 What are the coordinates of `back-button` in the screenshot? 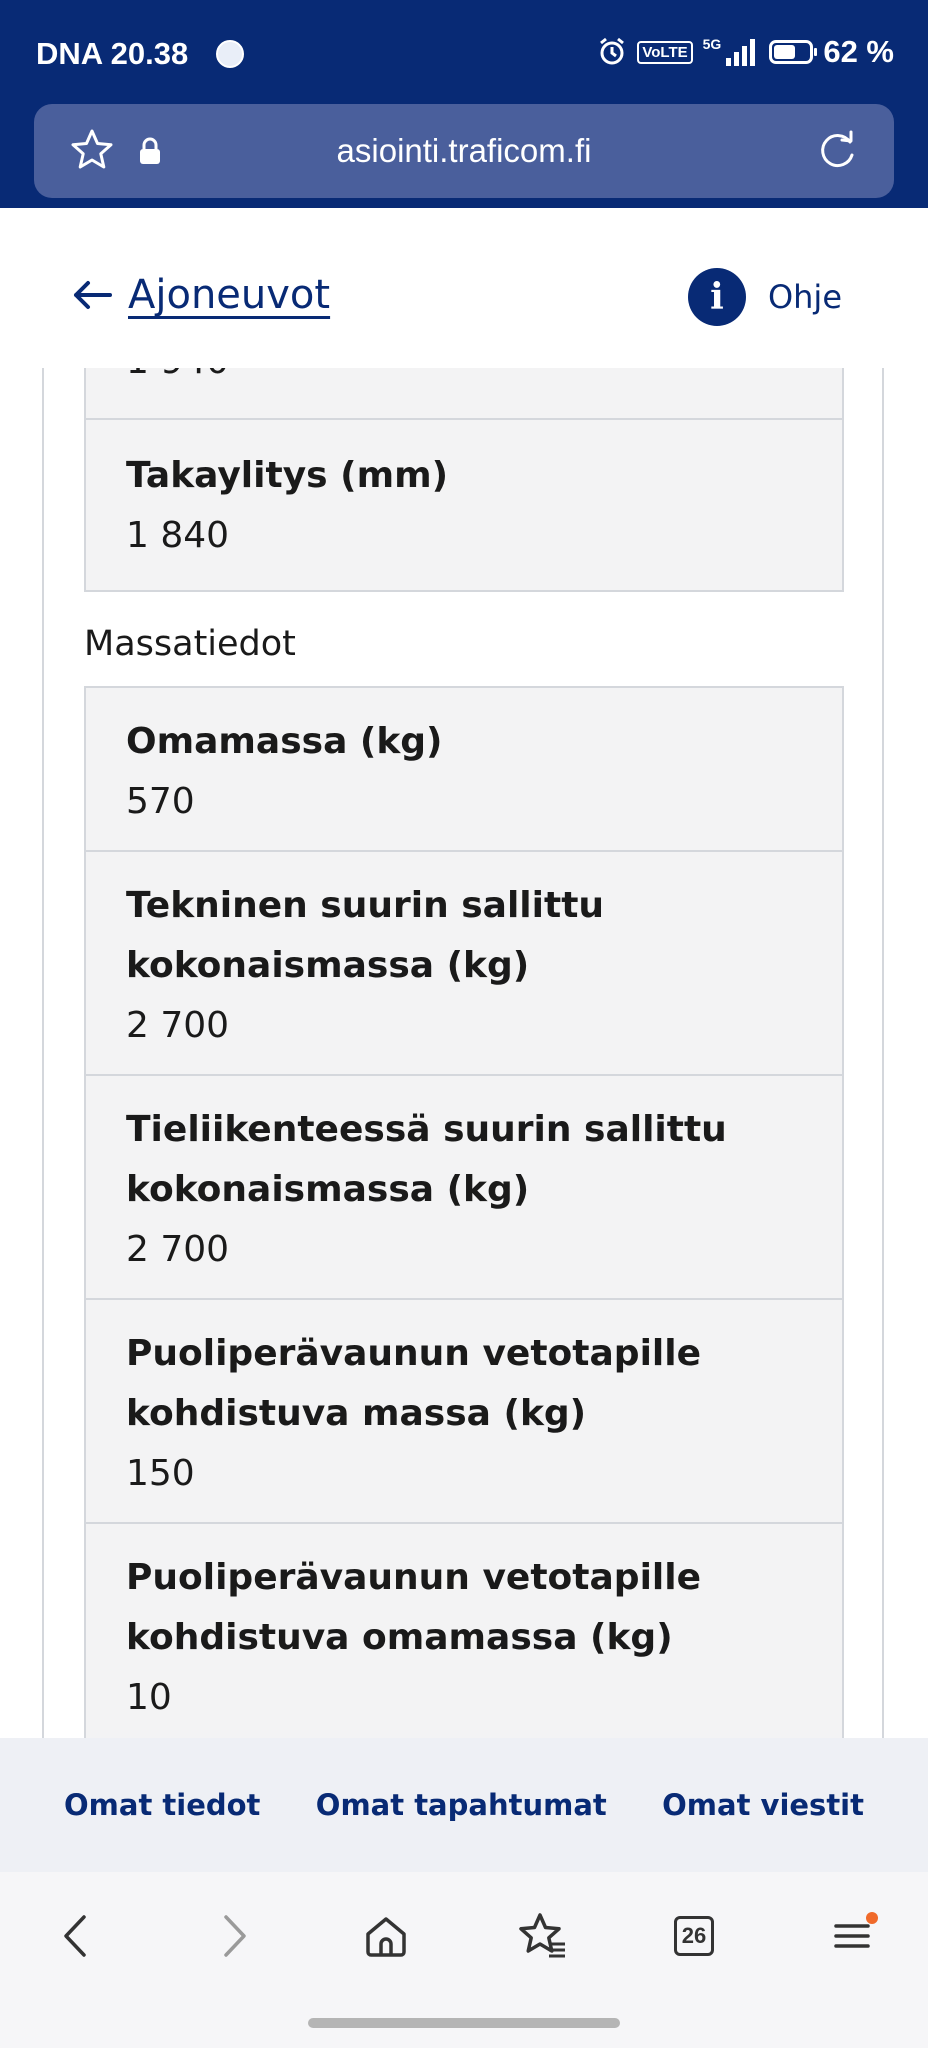 It's located at (76, 1936).